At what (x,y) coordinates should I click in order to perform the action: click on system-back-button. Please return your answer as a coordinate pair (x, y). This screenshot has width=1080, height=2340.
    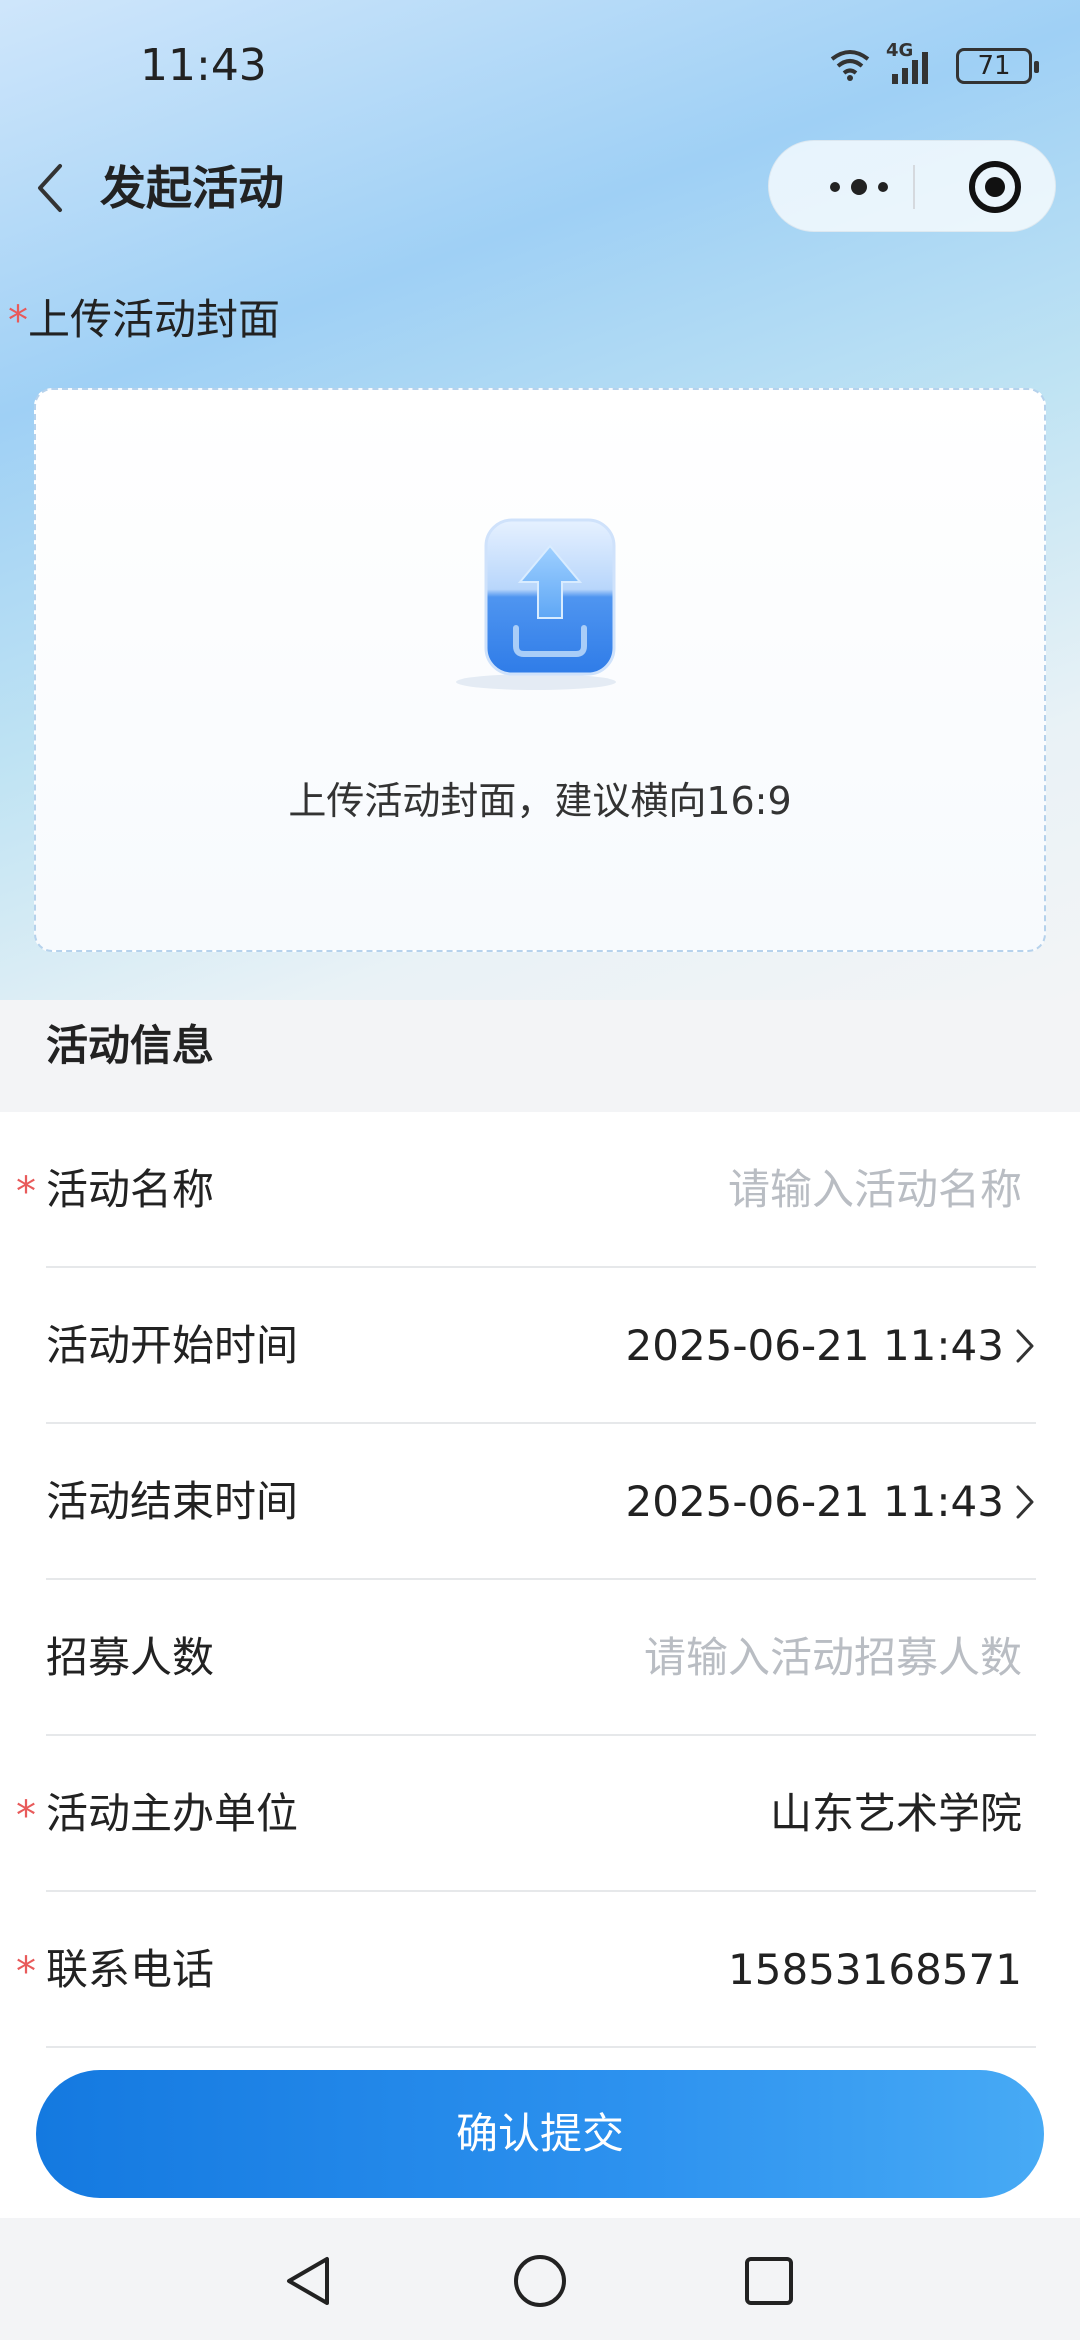
    Looking at the image, I should click on (309, 2281).